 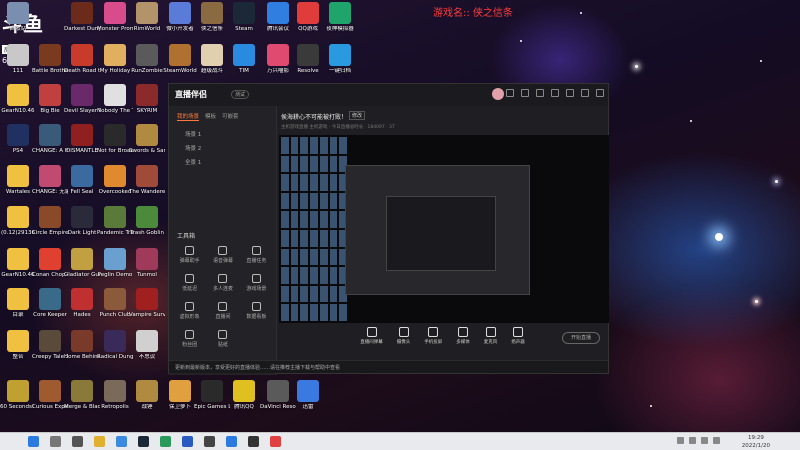 What do you see at coordinates (18, 147) in the screenshot?
I see `desktop-icon: PS4` at bounding box center [18, 147].